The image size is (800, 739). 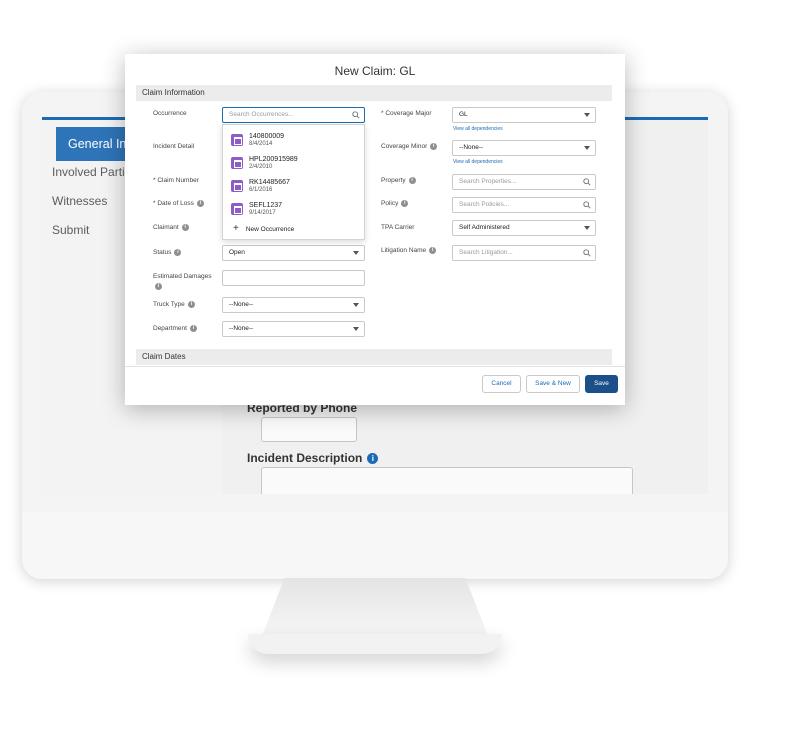 I want to click on cancel-button: Cancel, so click(x=501, y=384).